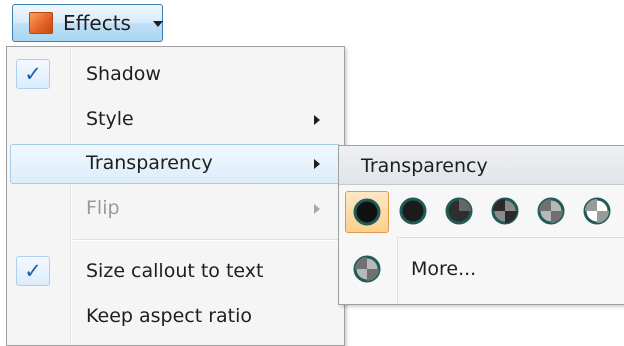  What do you see at coordinates (103, 208) in the screenshot?
I see `menu-item-label: Flip` at bounding box center [103, 208].